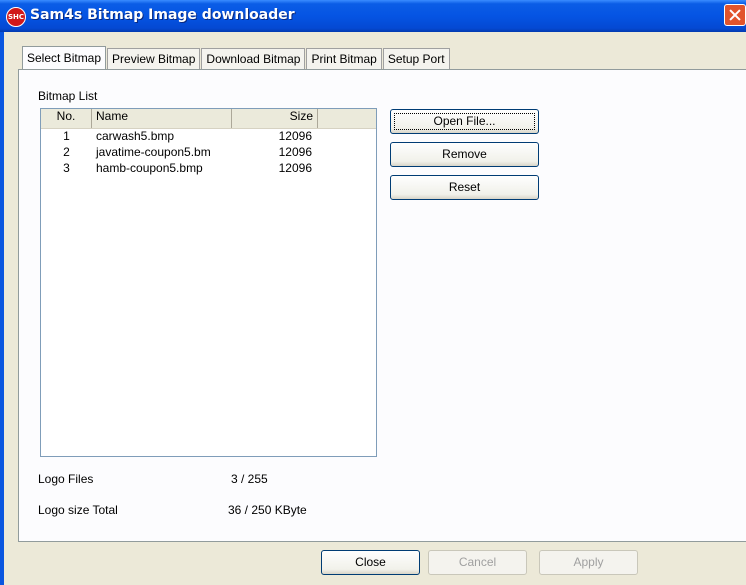 Image resolution: width=746 pixels, height=585 pixels. What do you see at coordinates (66, 152) in the screenshot?
I see `row-no: 2` at bounding box center [66, 152].